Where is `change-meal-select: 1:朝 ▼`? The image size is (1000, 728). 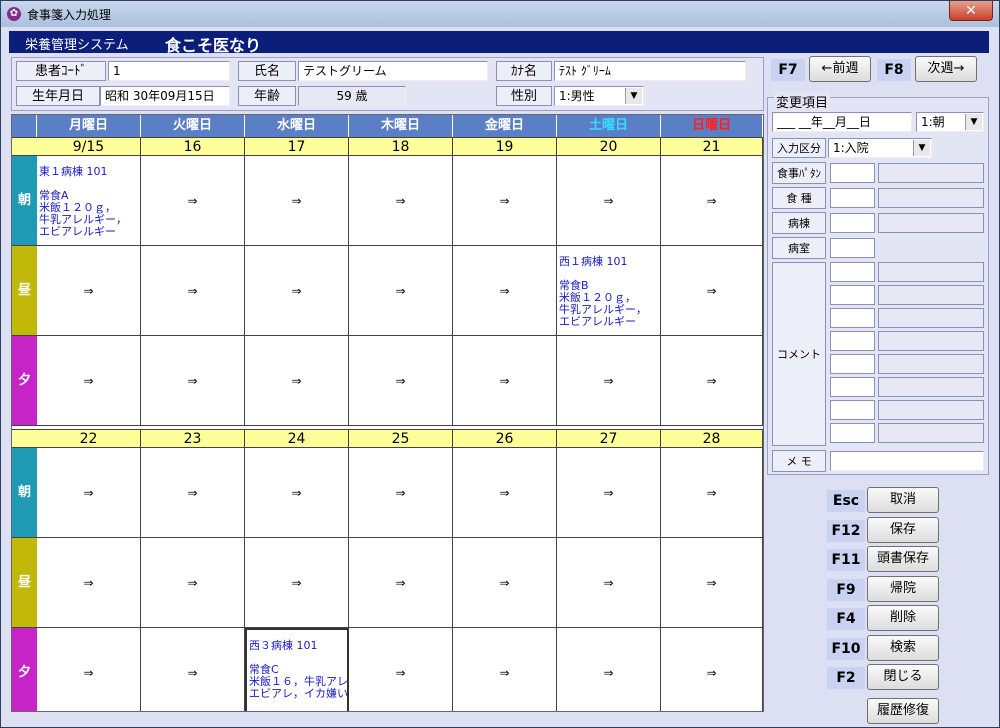
change-meal-select: 1:朝 ▼ is located at coordinates (950, 122).